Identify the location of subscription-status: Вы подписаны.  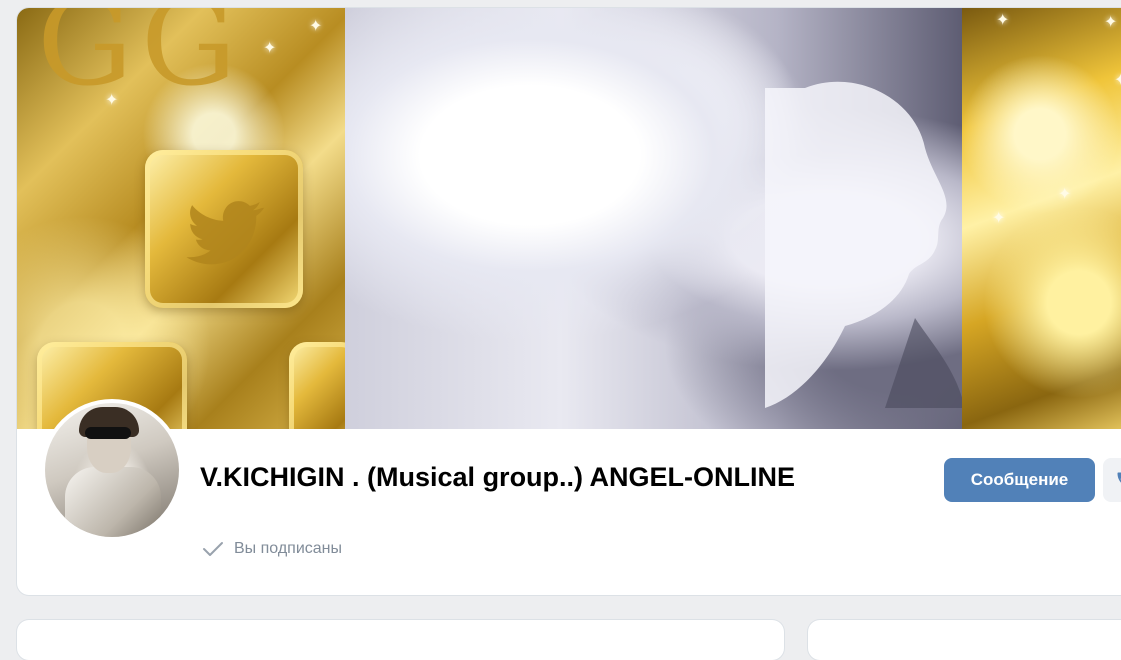
(272, 549).